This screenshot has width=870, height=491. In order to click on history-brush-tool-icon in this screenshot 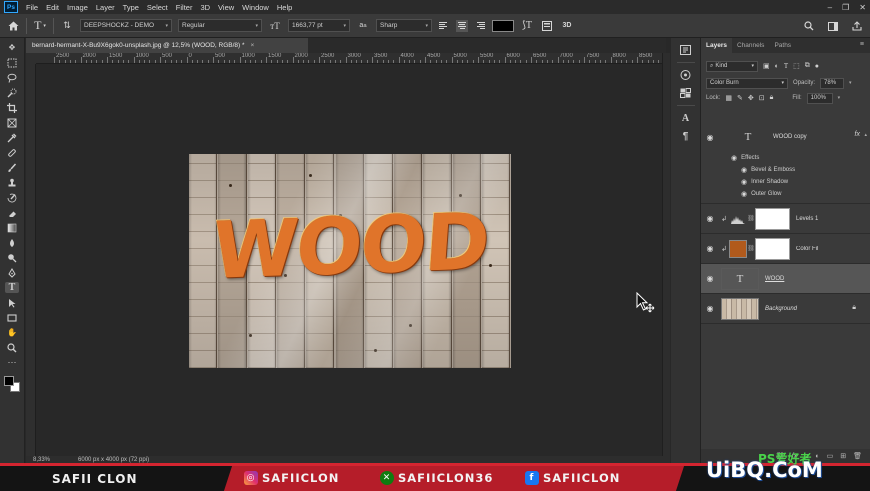, I will do `click(12, 197)`.